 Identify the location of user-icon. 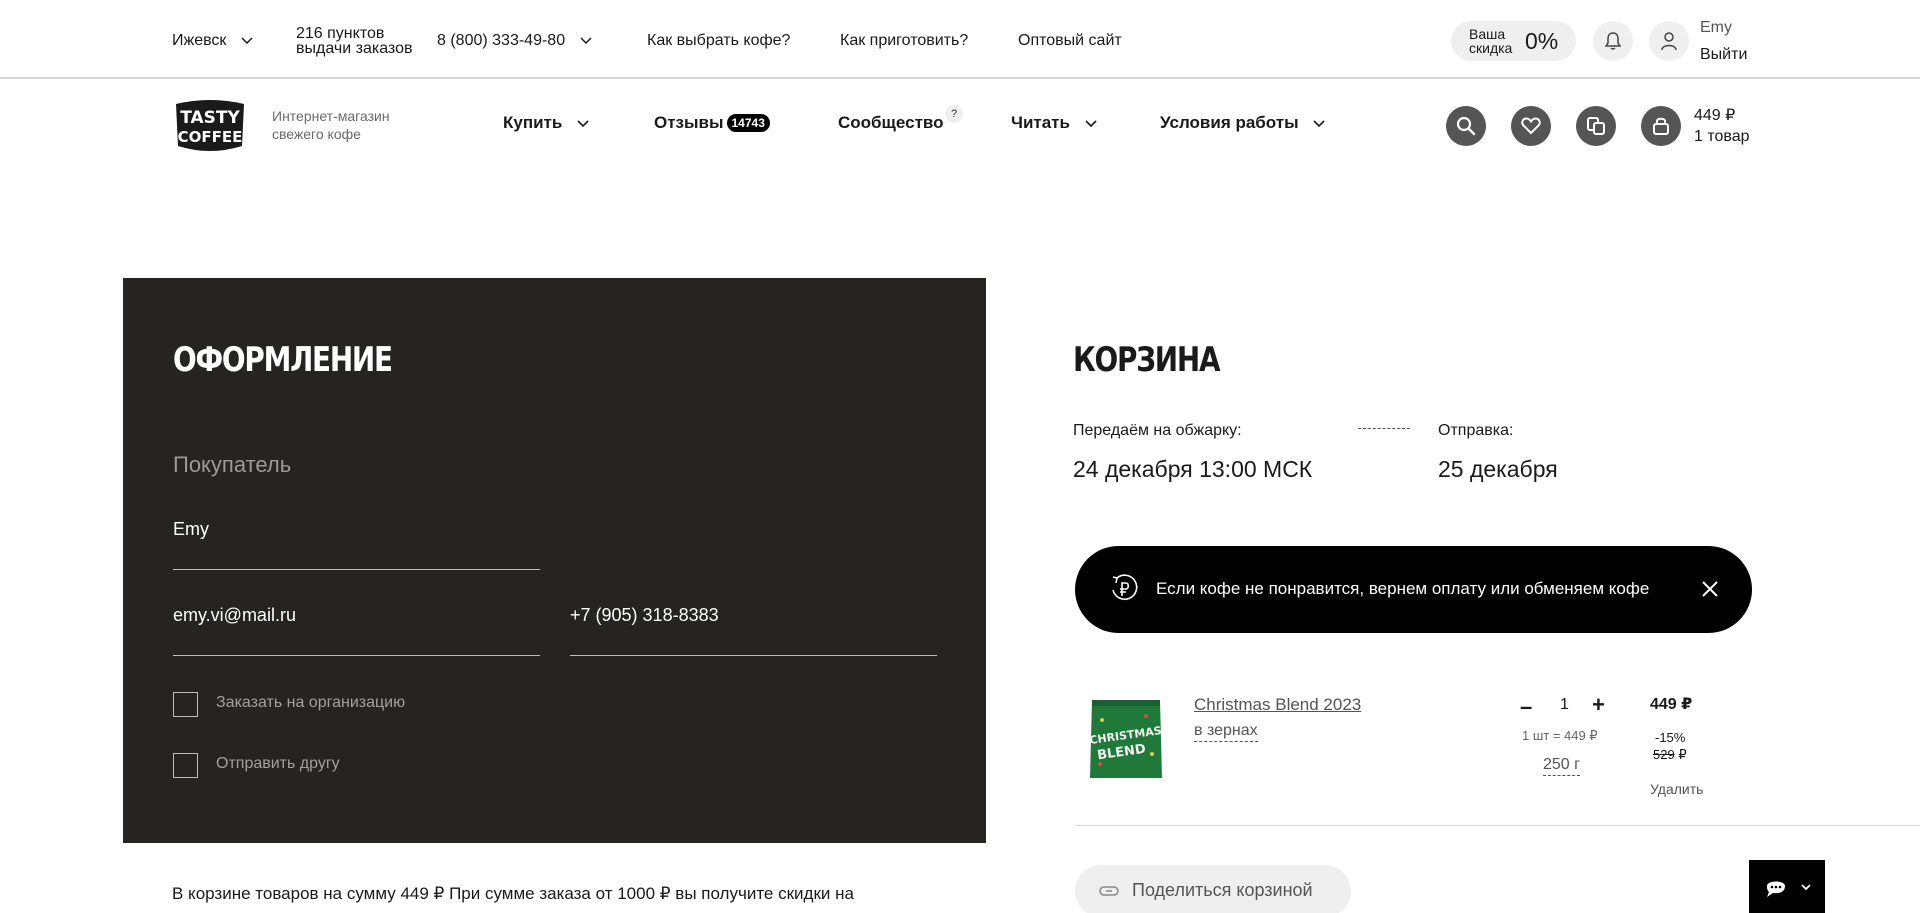
(1669, 41).